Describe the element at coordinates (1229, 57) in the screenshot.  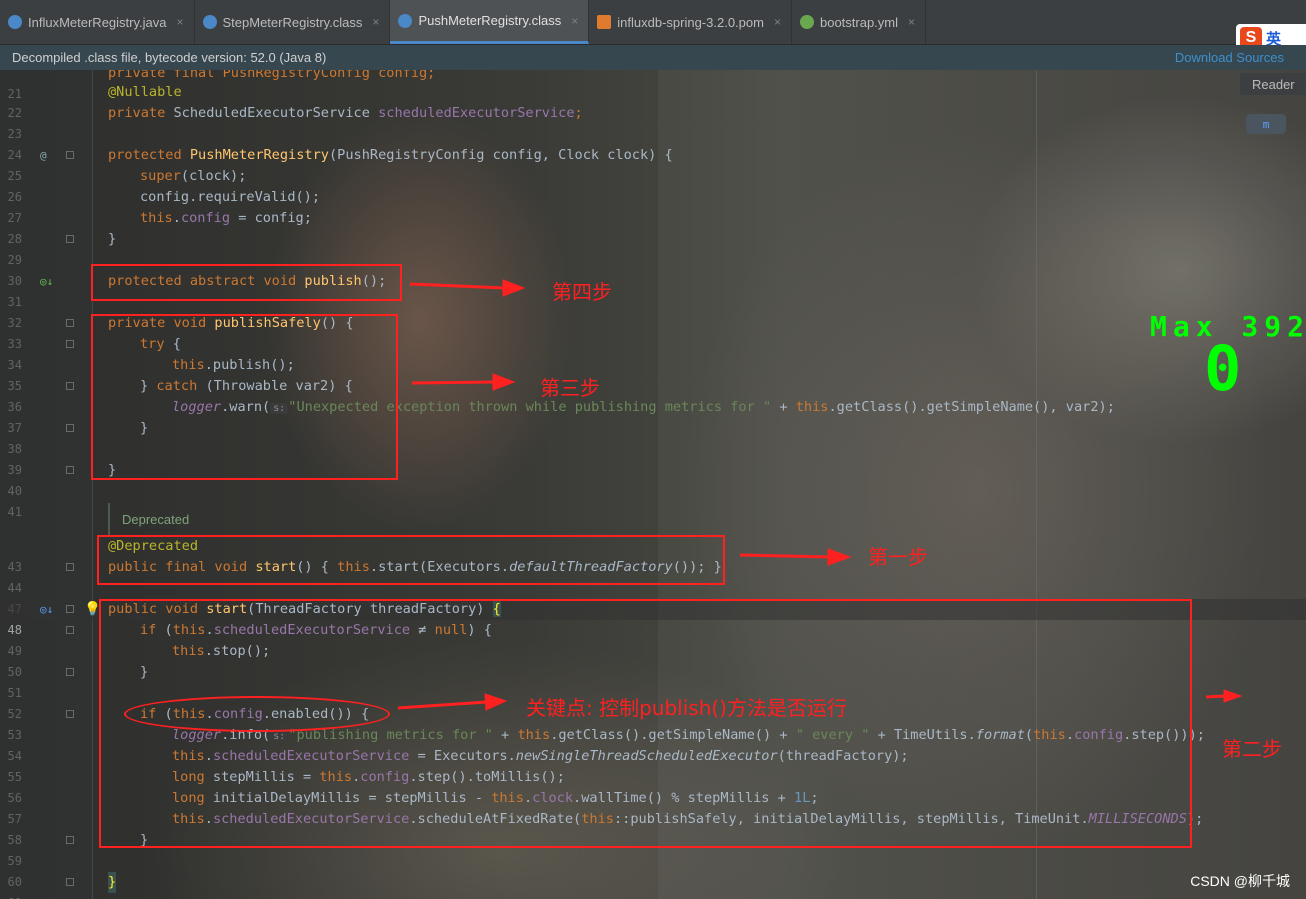
I see `download-sources-link: Download Sources` at that location.